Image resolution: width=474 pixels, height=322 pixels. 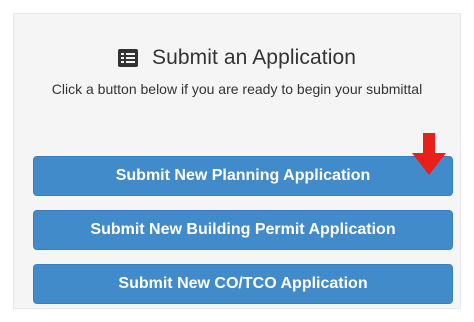 What do you see at coordinates (429, 154) in the screenshot?
I see `down-arrow-icon` at bounding box center [429, 154].